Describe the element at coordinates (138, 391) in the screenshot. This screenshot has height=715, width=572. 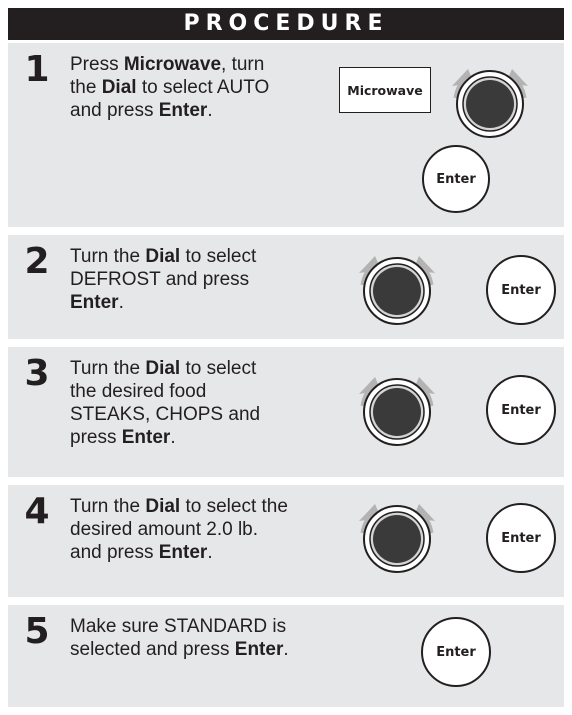
I see `text-segment: the desired food` at that location.